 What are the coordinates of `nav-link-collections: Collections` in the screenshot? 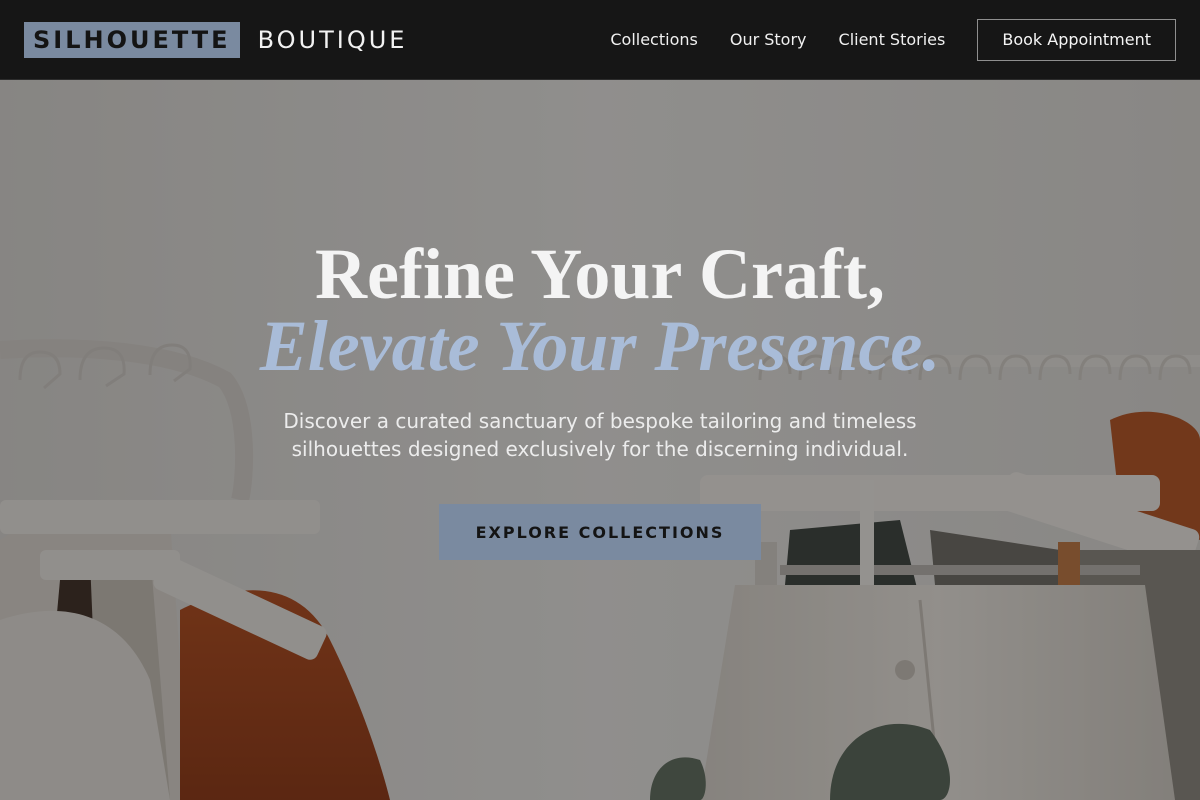 It's located at (653, 39).